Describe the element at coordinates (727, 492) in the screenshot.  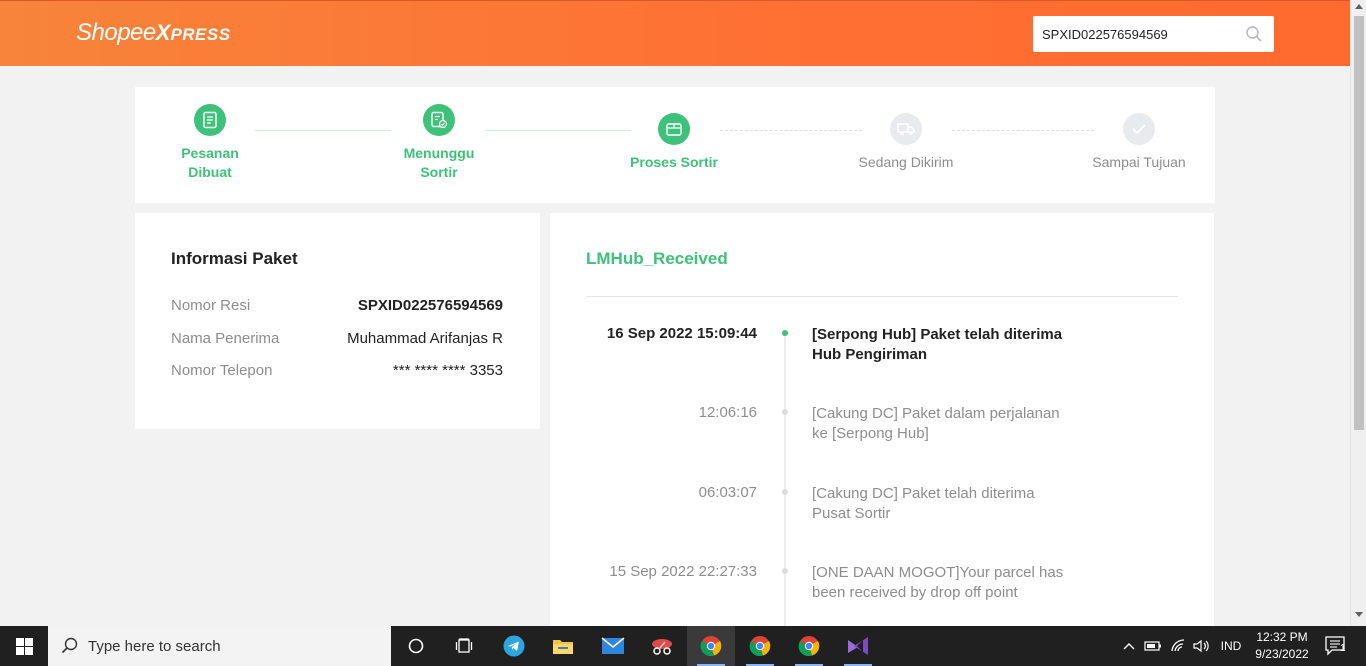
I see `event-time: 06:03:07` at that location.